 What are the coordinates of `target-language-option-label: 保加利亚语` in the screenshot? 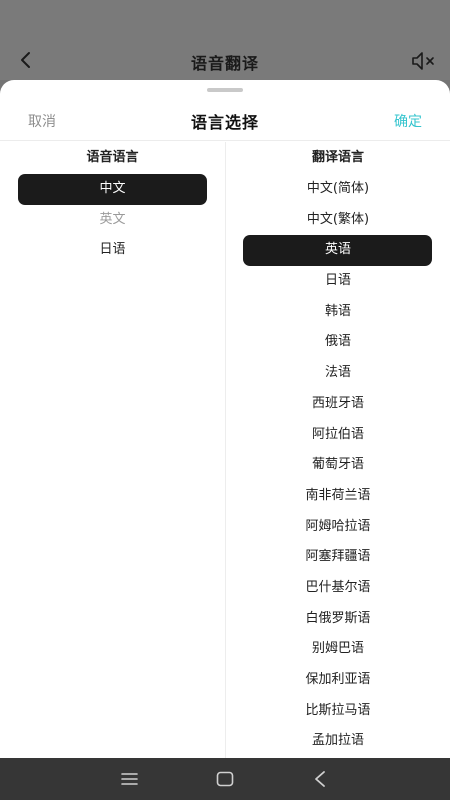 It's located at (338, 679).